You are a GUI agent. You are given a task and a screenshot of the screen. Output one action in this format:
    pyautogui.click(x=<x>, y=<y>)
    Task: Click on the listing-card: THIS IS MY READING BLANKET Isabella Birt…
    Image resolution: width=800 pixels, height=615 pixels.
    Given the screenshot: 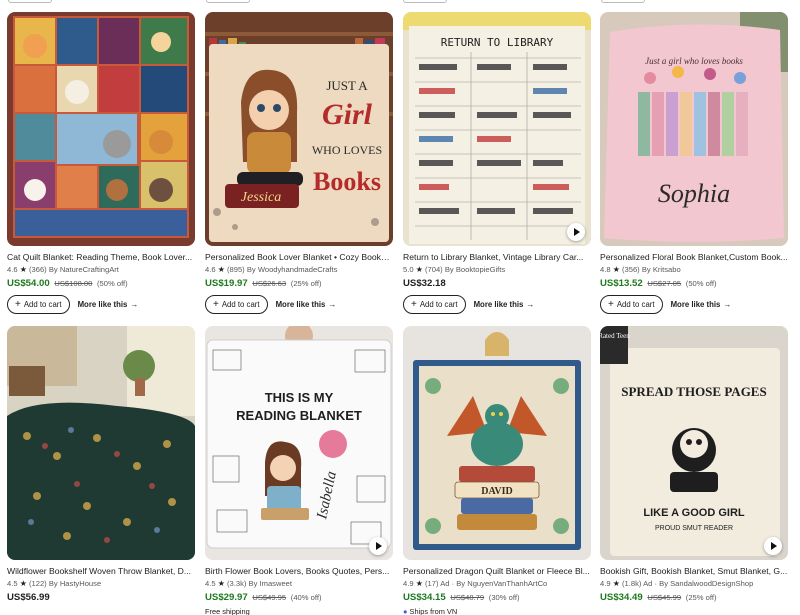 What is the action you would take?
    pyautogui.click(x=299, y=470)
    